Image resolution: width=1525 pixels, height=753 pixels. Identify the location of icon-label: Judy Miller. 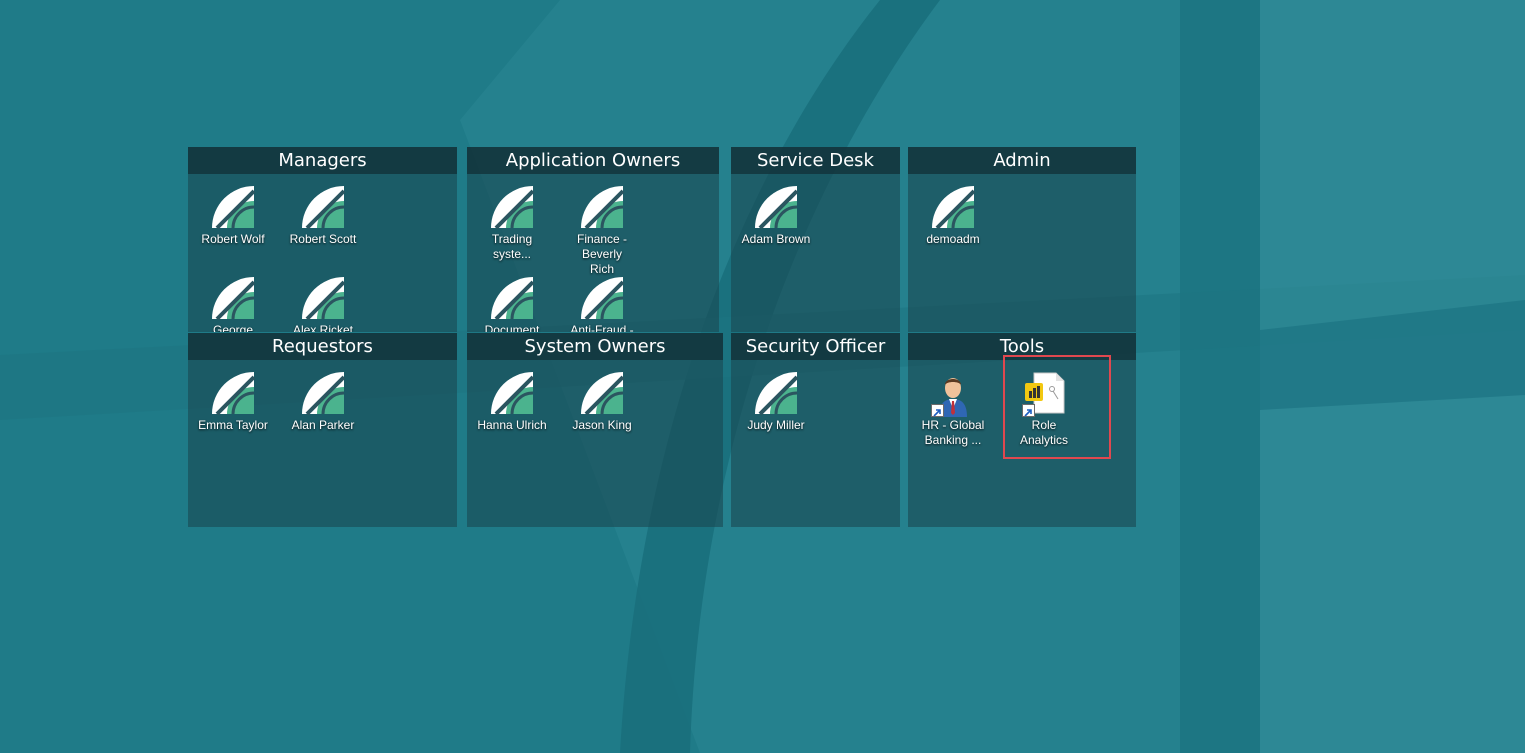
(776, 425).